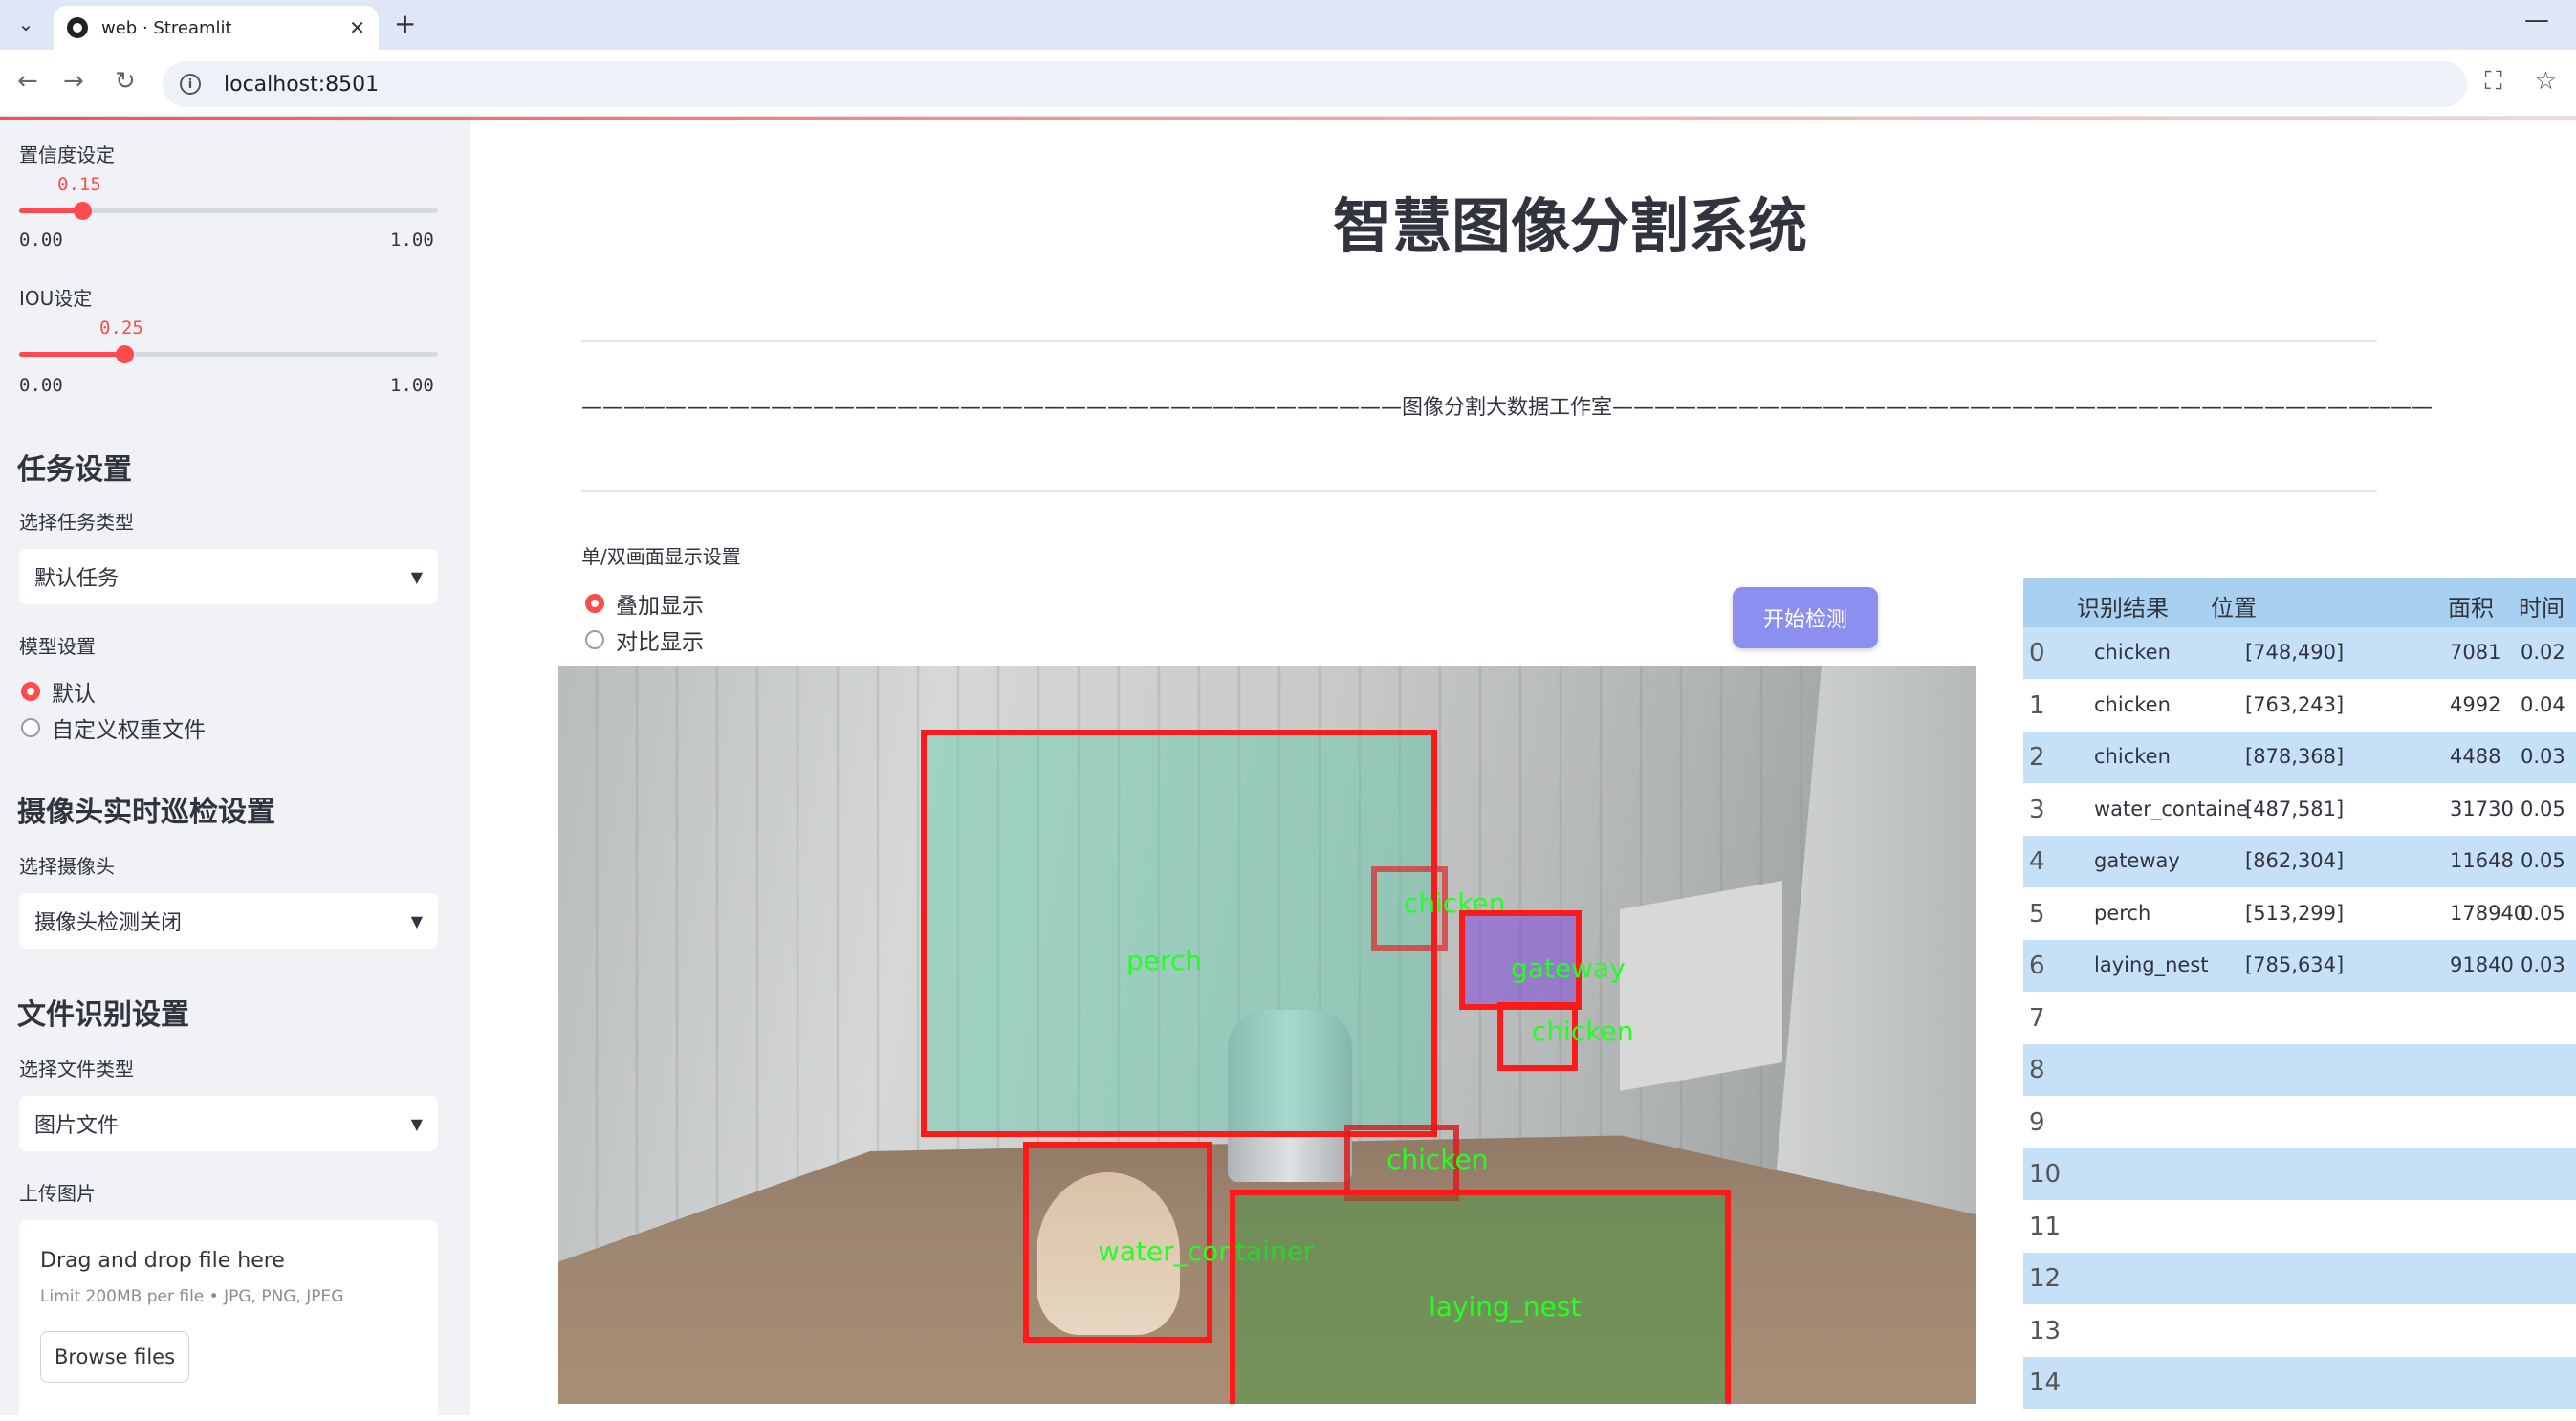 Image resolution: width=2576 pixels, height=1421 pixels. I want to click on result-cell: laying_nest, so click(2151, 964).